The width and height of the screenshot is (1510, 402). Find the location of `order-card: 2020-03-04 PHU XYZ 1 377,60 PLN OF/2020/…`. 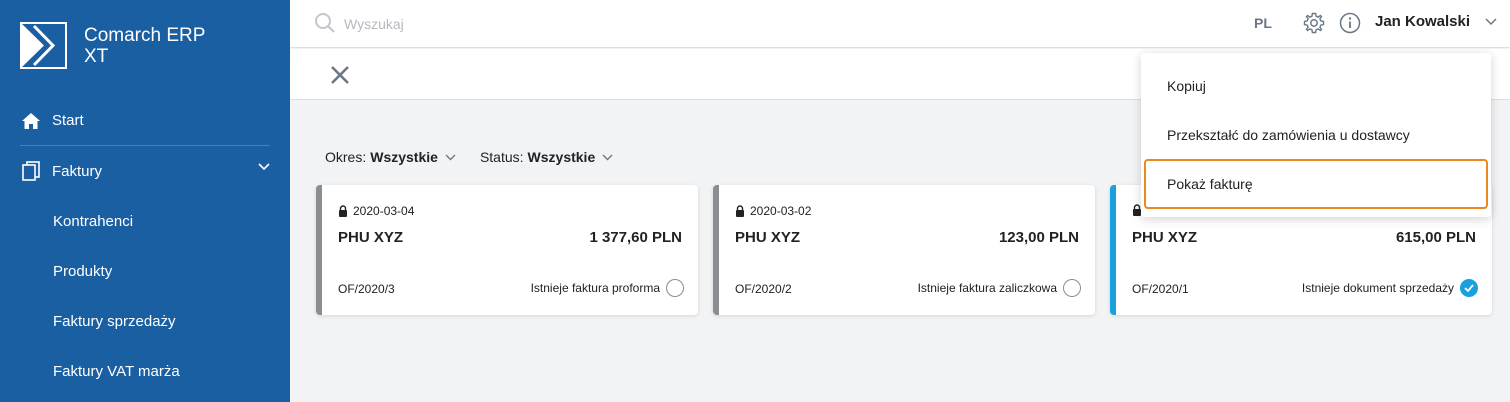

order-card: 2020-03-04 PHU XYZ 1 377,60 PLN OF/2020/… is located at coordinates (507, 250).